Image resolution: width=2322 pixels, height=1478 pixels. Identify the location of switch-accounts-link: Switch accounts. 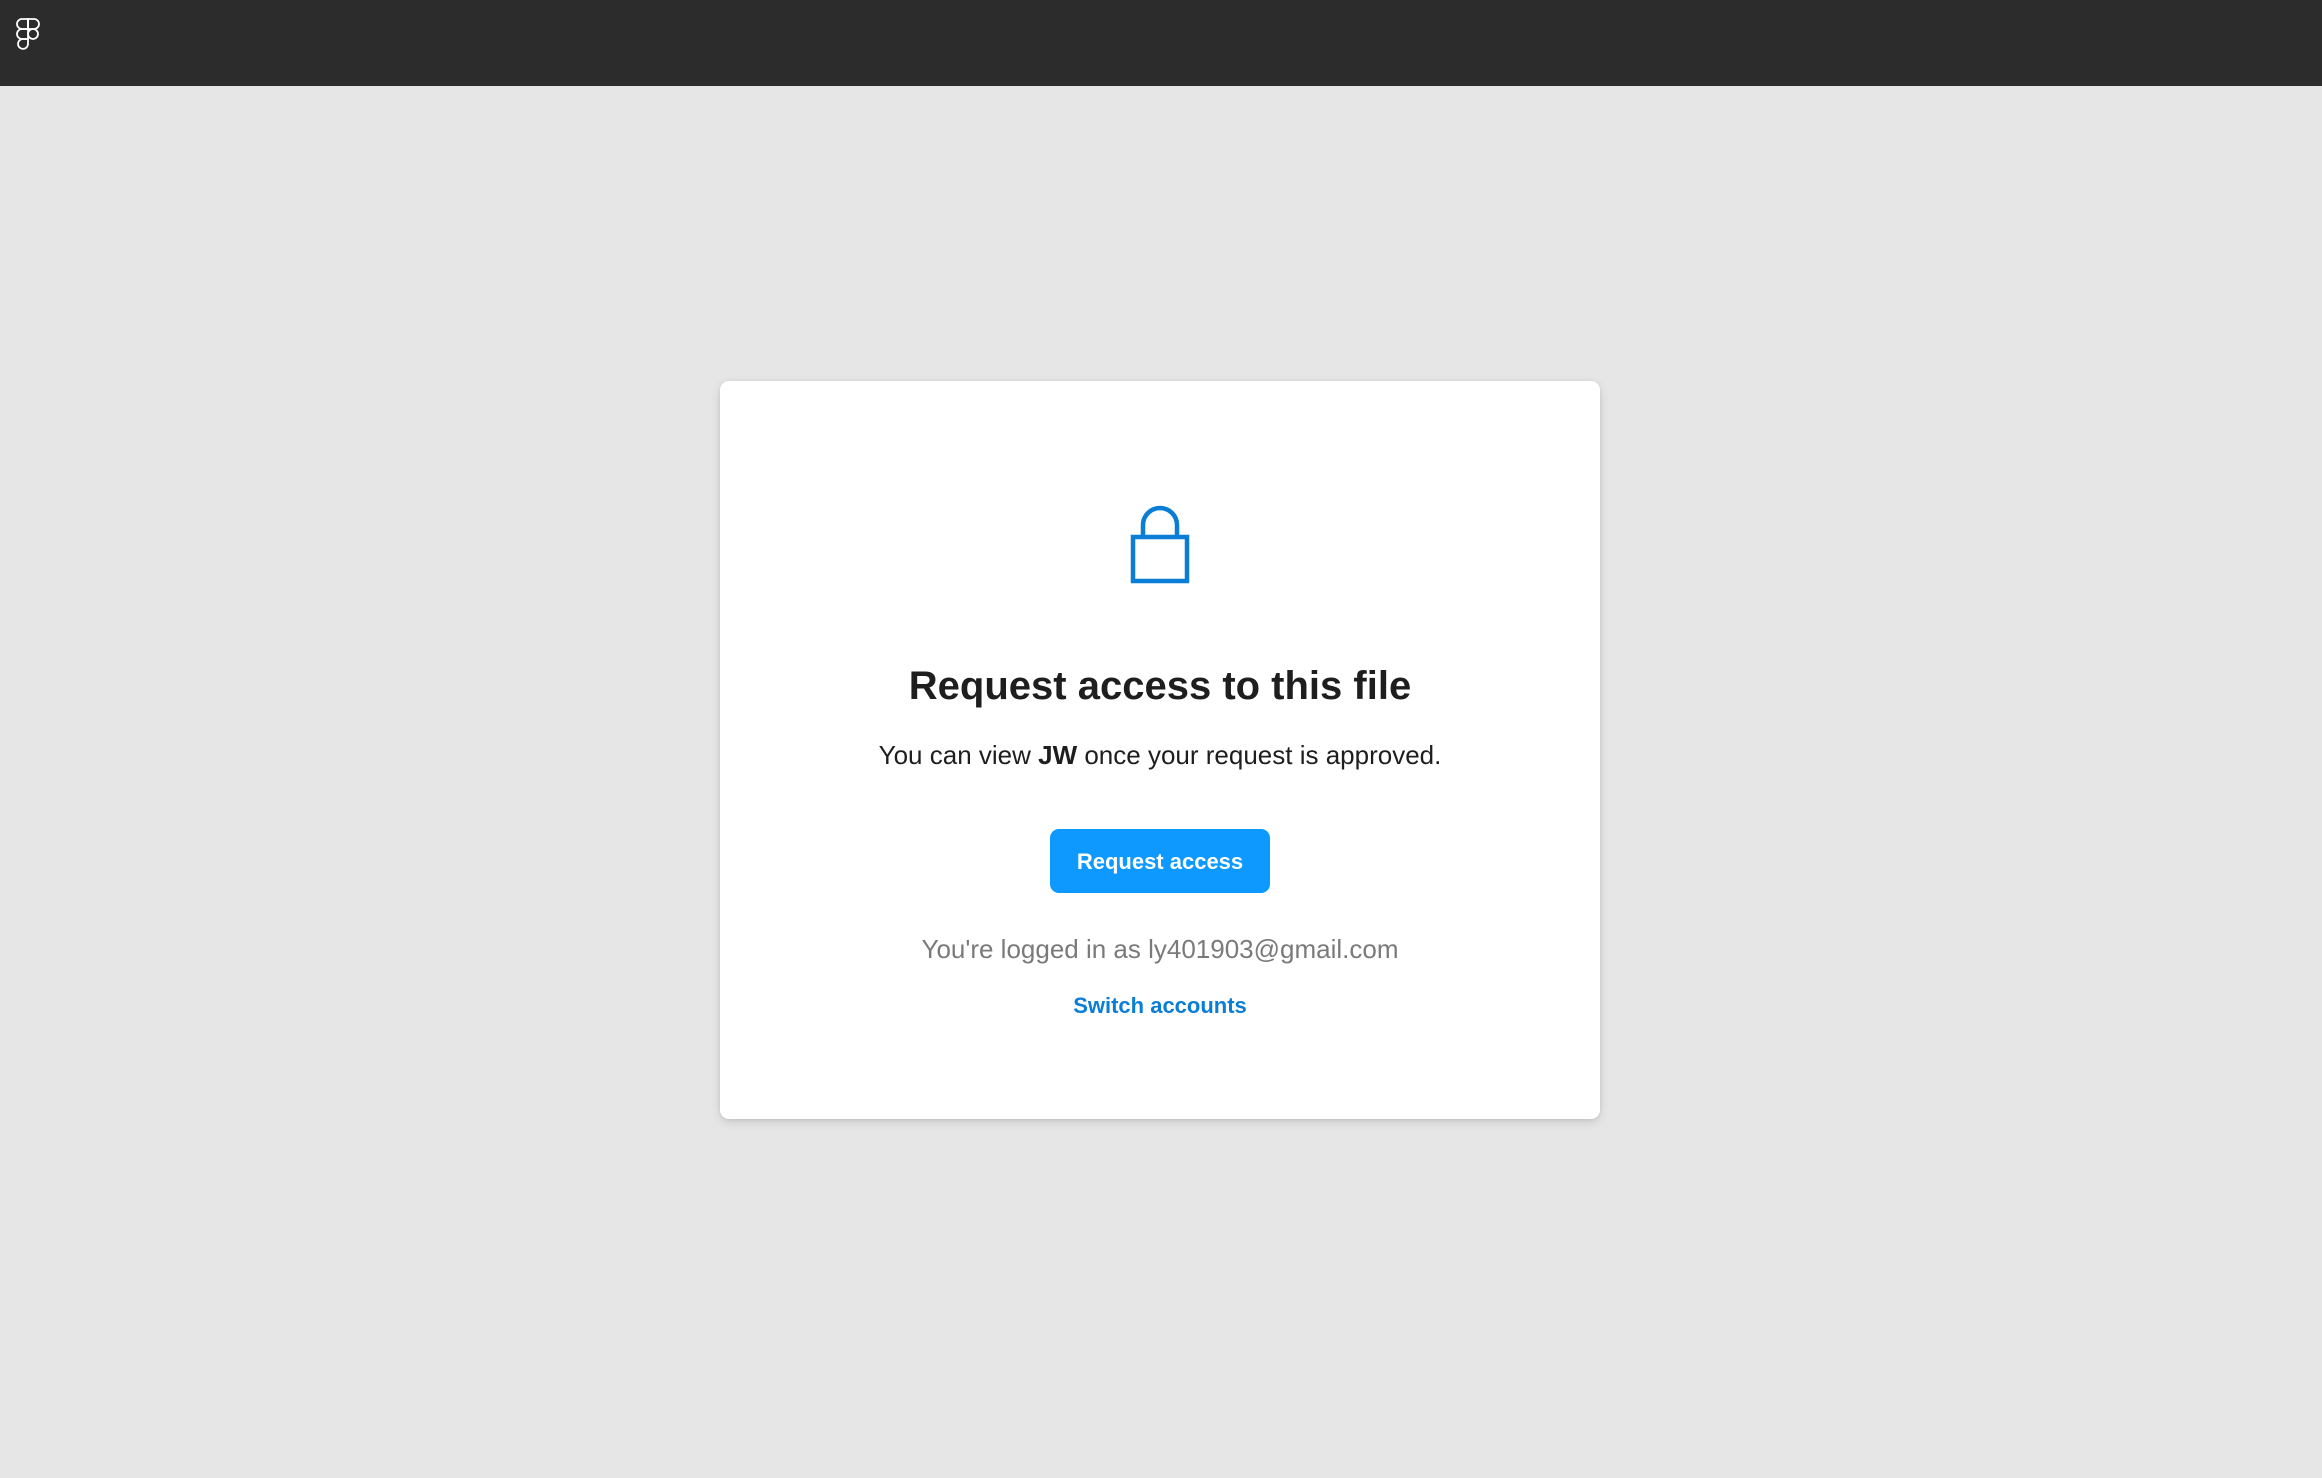
(1160, 1006).